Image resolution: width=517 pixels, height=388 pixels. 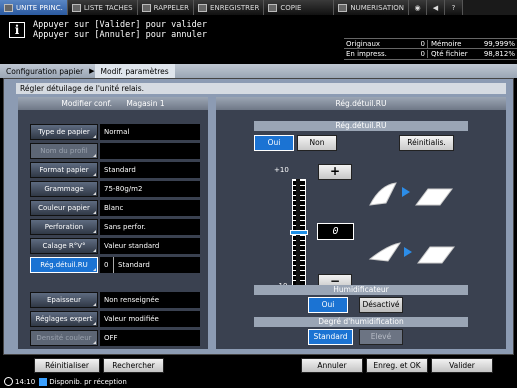 What do you see at coordinates (335, 231) in the screenshot?
I see `adjustment-value-display: 0` at bounding box center [335, 231].